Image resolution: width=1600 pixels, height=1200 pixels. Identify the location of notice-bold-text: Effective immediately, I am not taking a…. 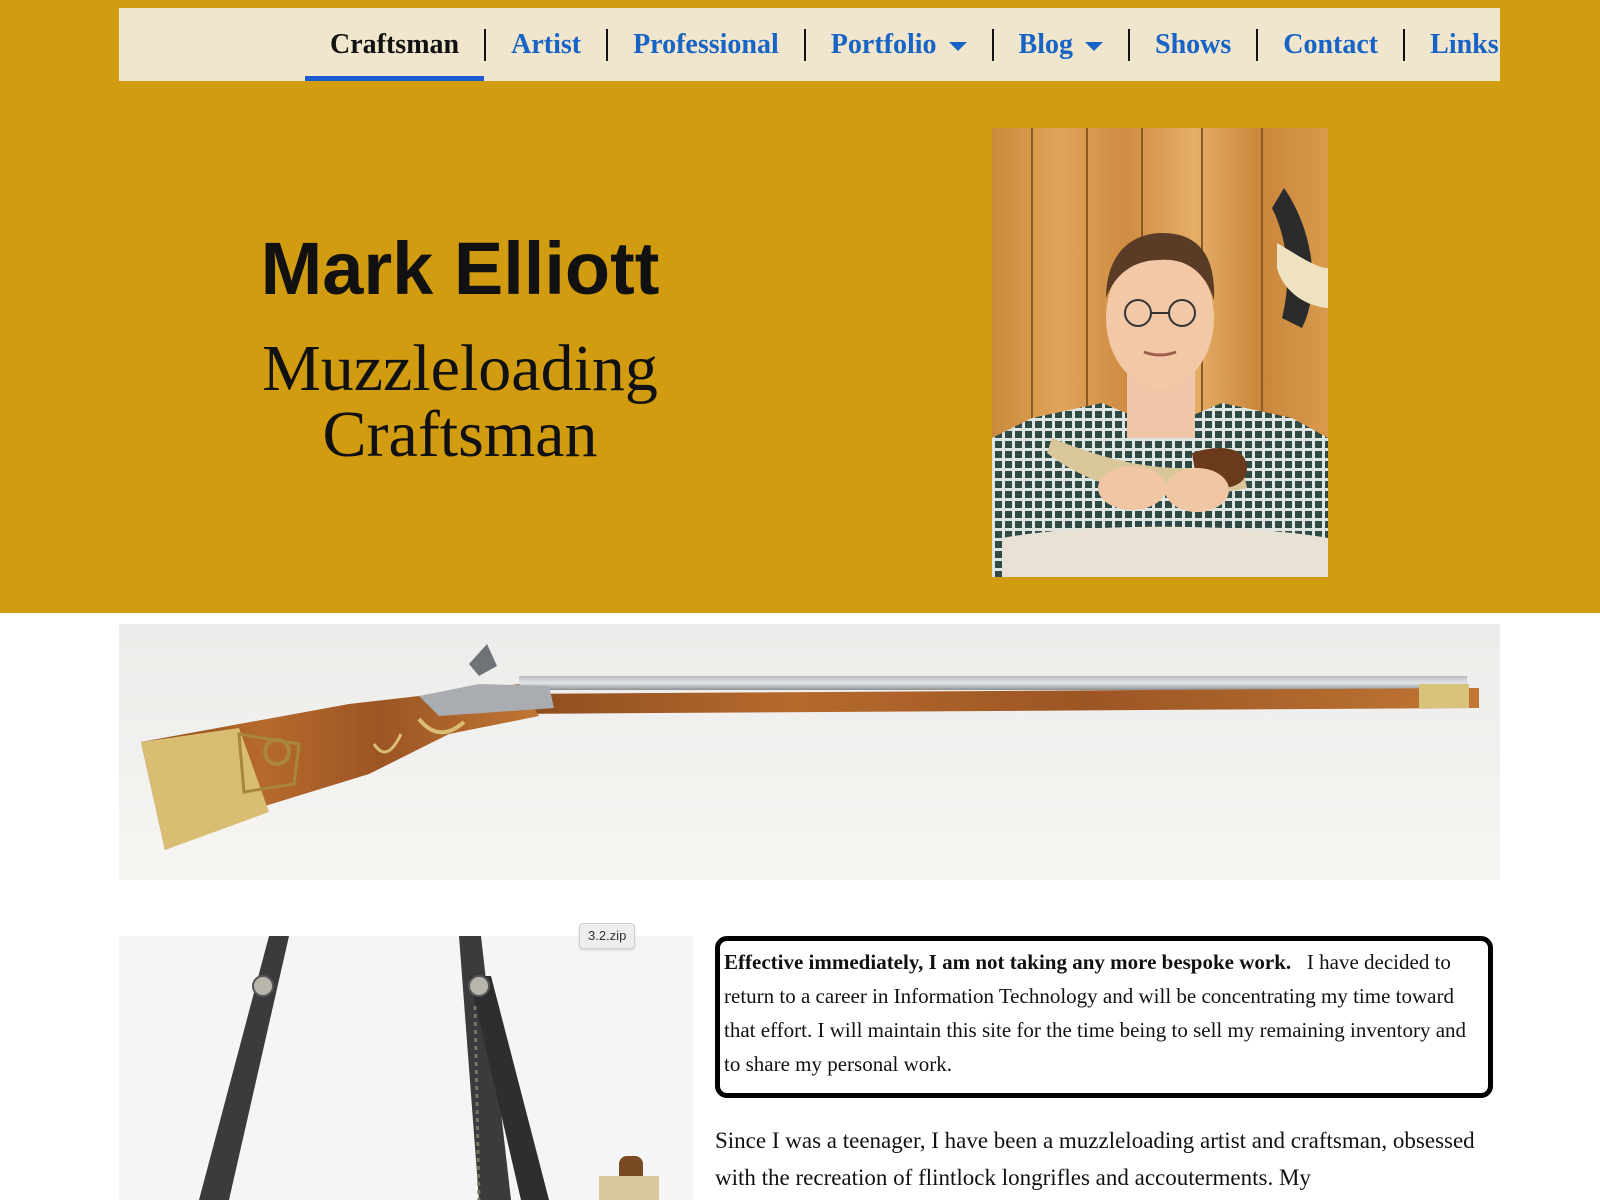
(1008, 962).